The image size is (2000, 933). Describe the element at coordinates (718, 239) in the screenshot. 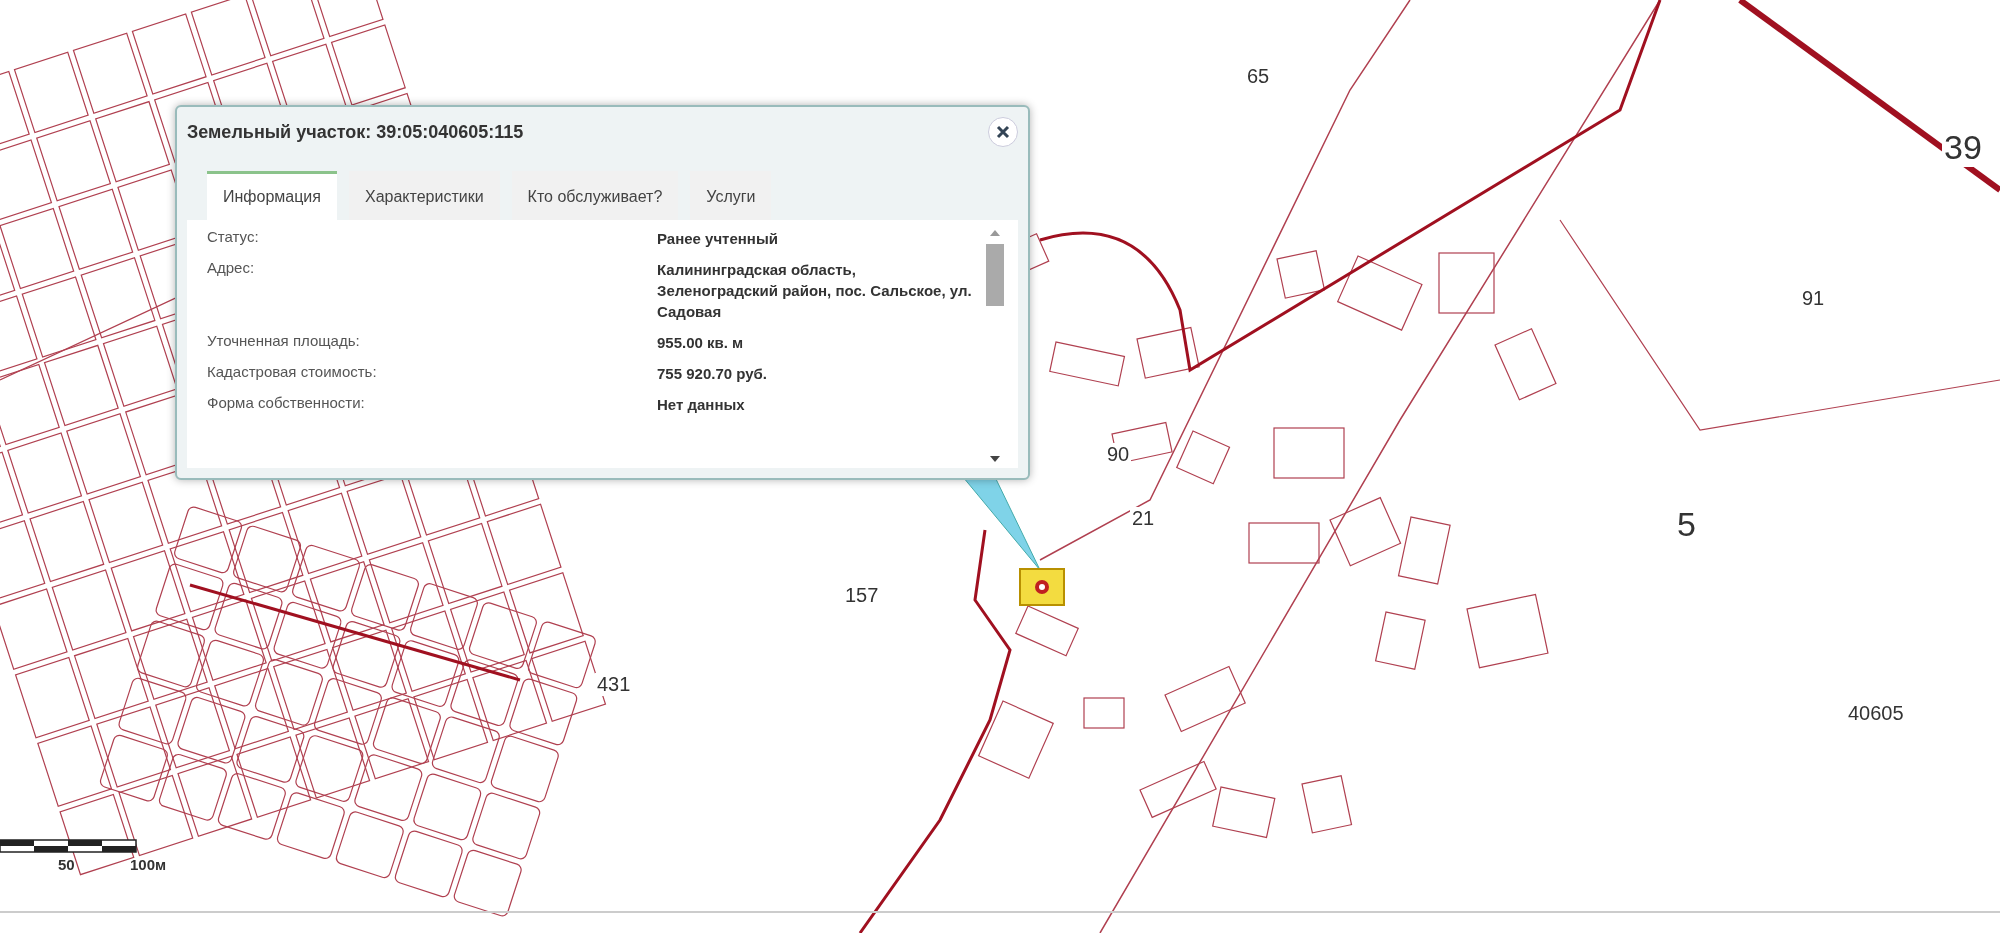

I see `field-value: Ранее учтенный` at that location.